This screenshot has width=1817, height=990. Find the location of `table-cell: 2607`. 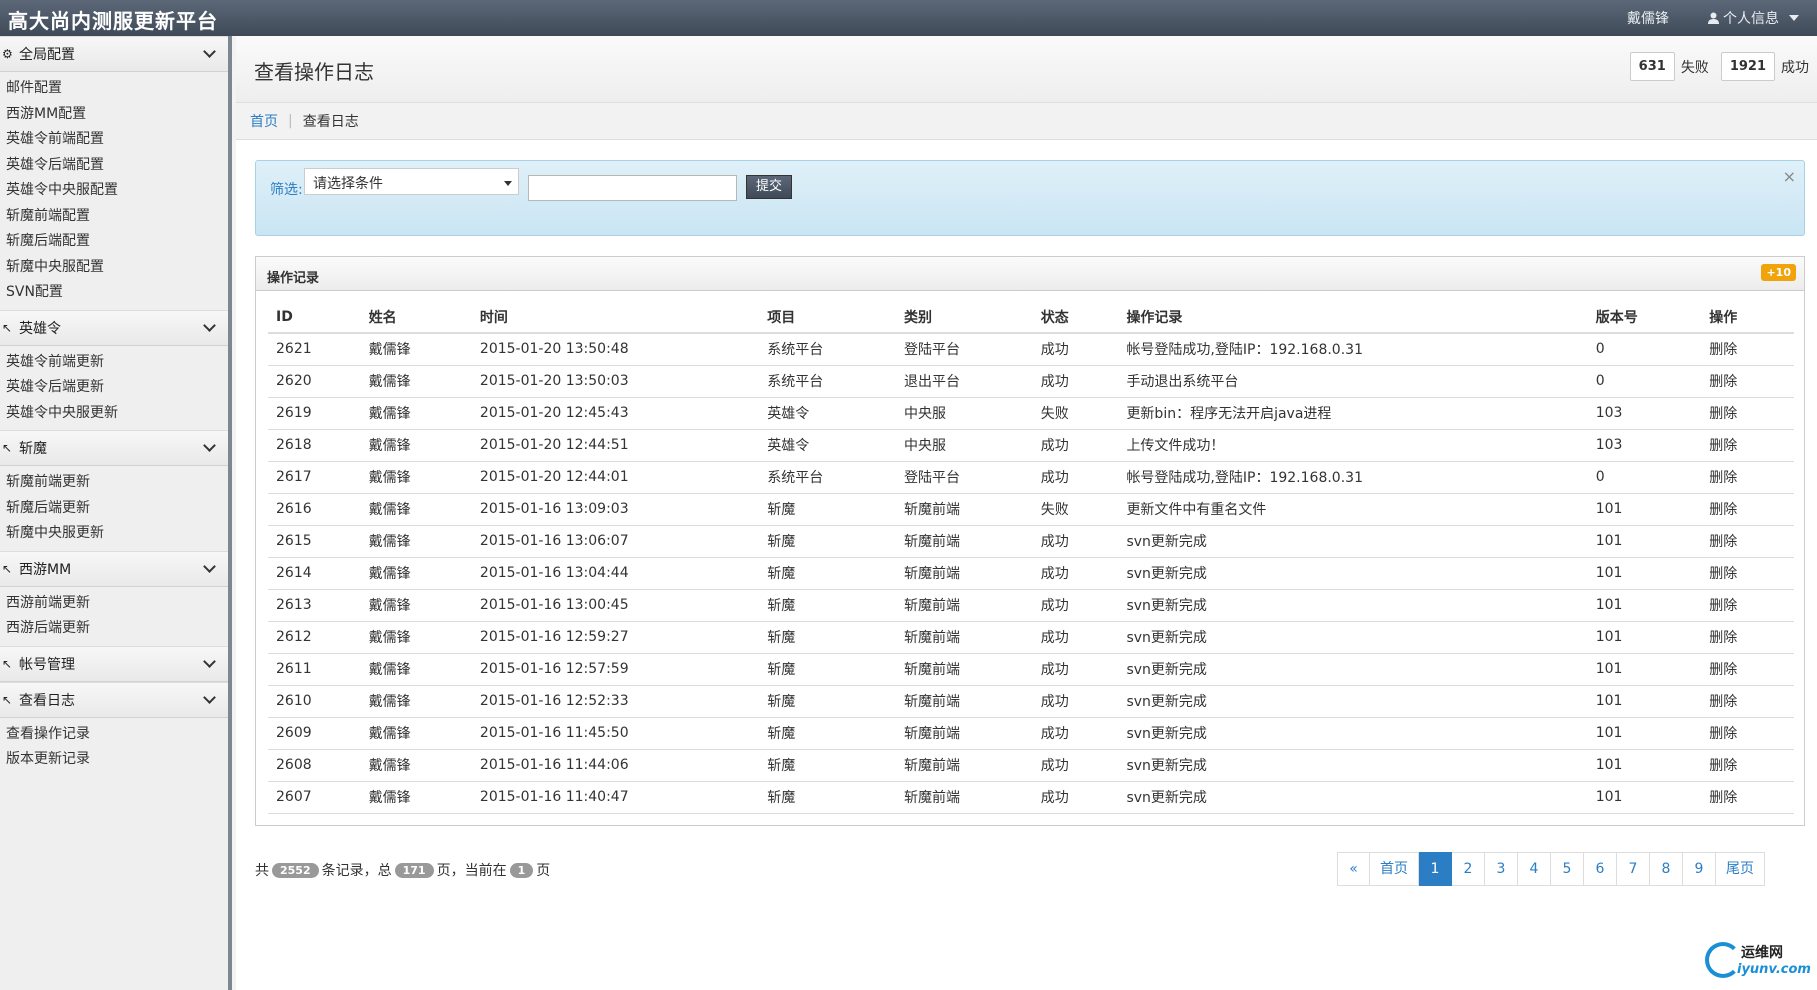

table-cell: 2607 is located at coordinates (314, 797).